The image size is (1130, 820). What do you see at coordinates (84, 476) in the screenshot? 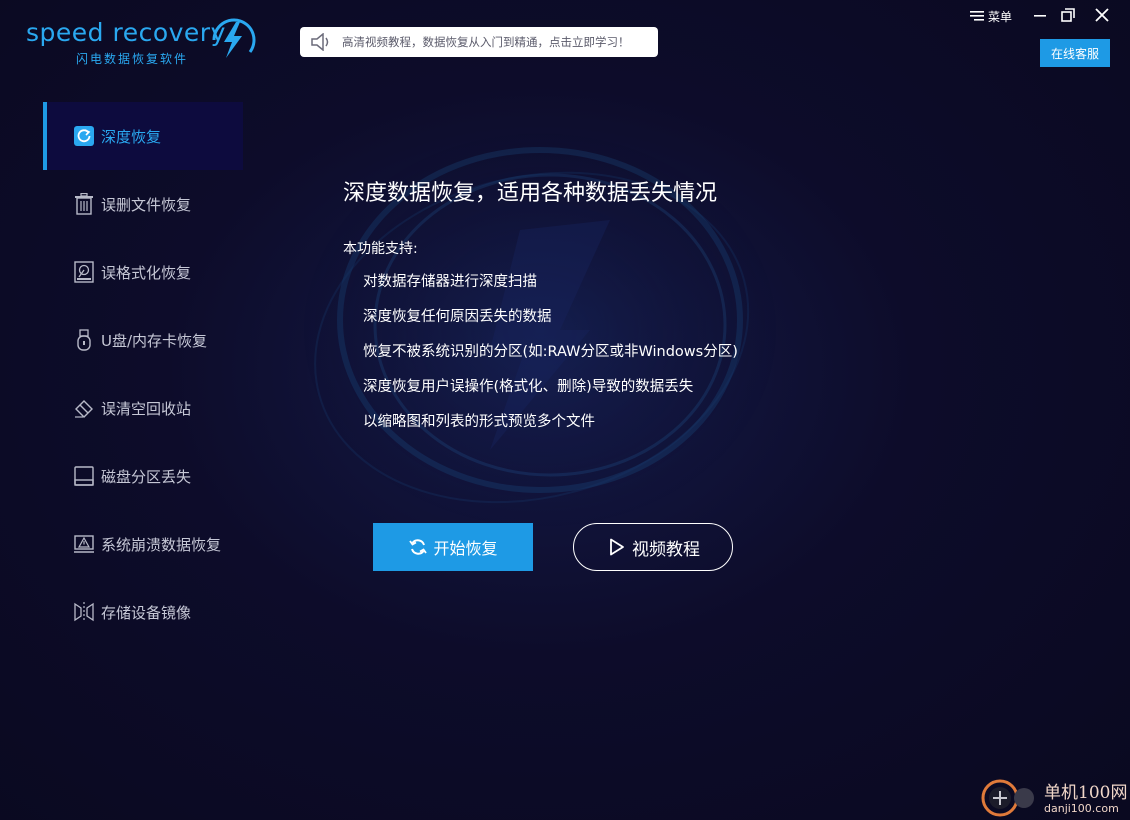
I see `drive-icon` at bounding box center [84, 476].